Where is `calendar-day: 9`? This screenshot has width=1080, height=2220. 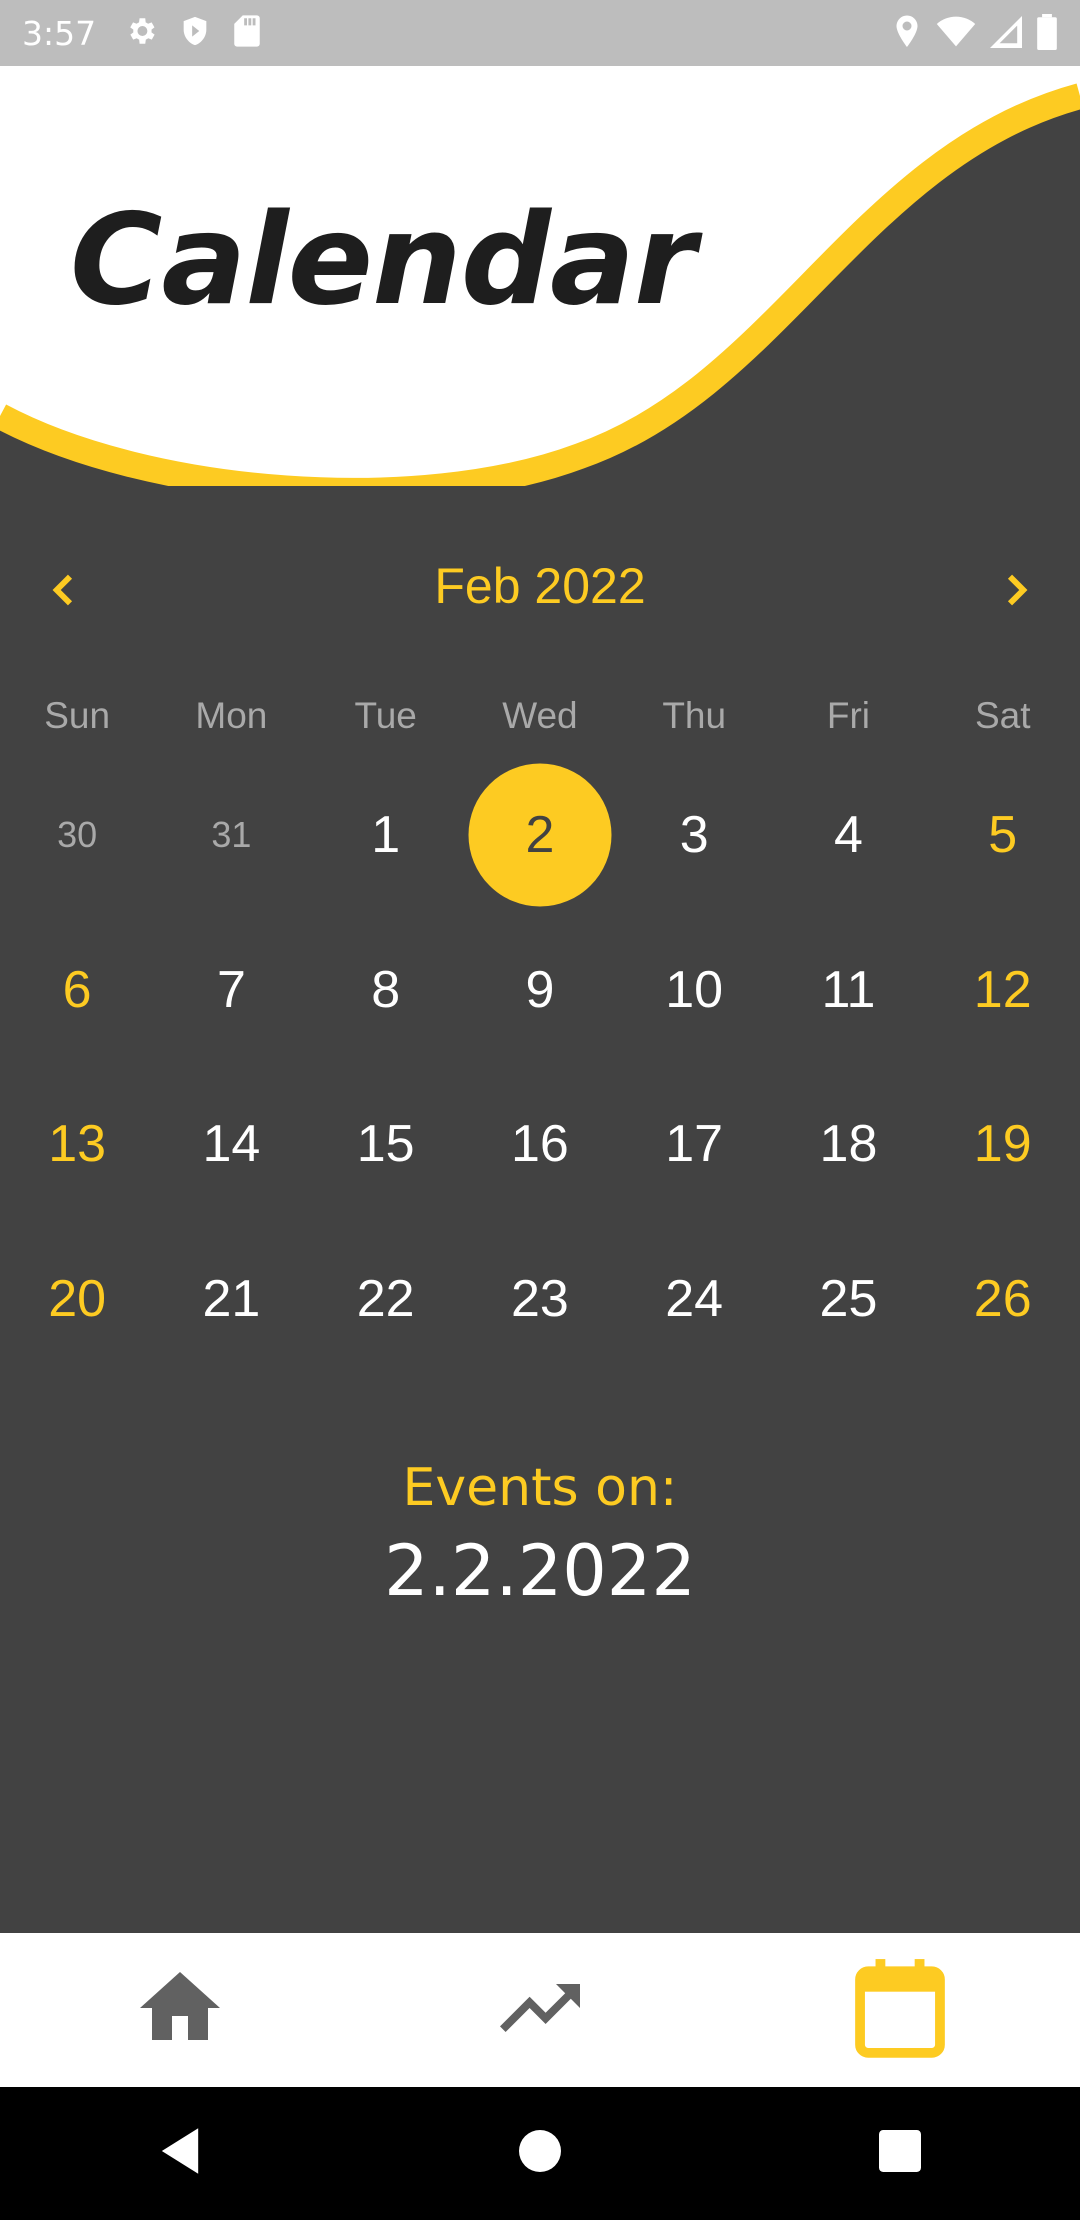
calendar-day: 9 is located at coordinates (540, 990).